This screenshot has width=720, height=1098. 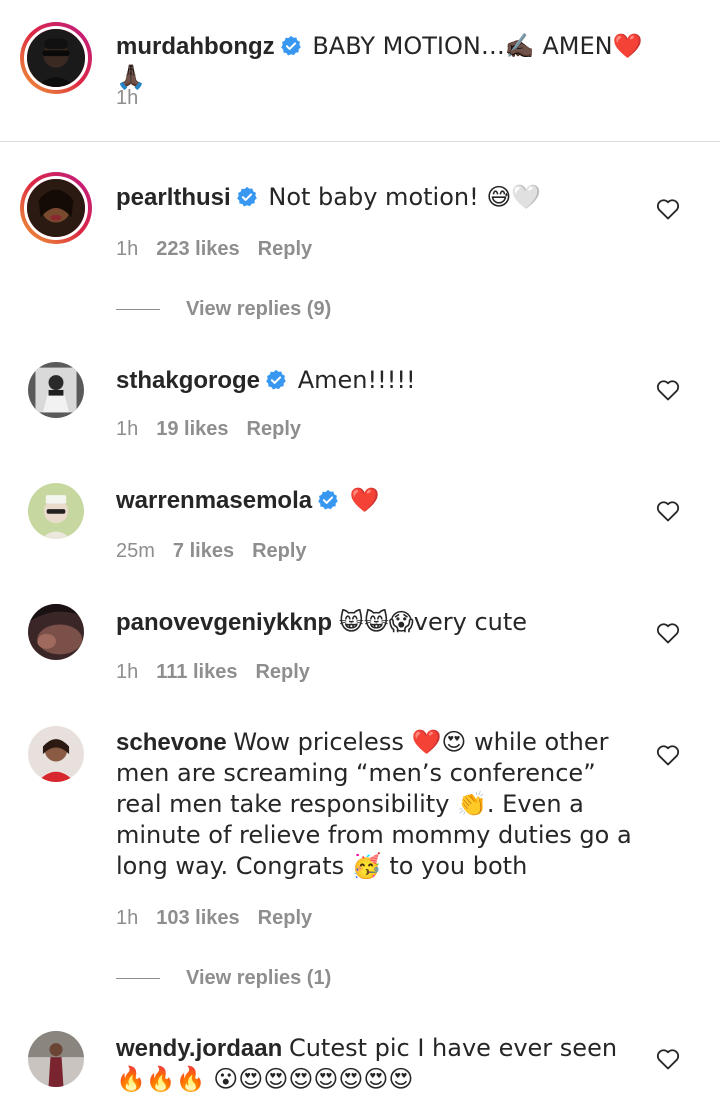 I want to click on comment-meta: 1h 19 likes Reply, so click(x=217, y=429).